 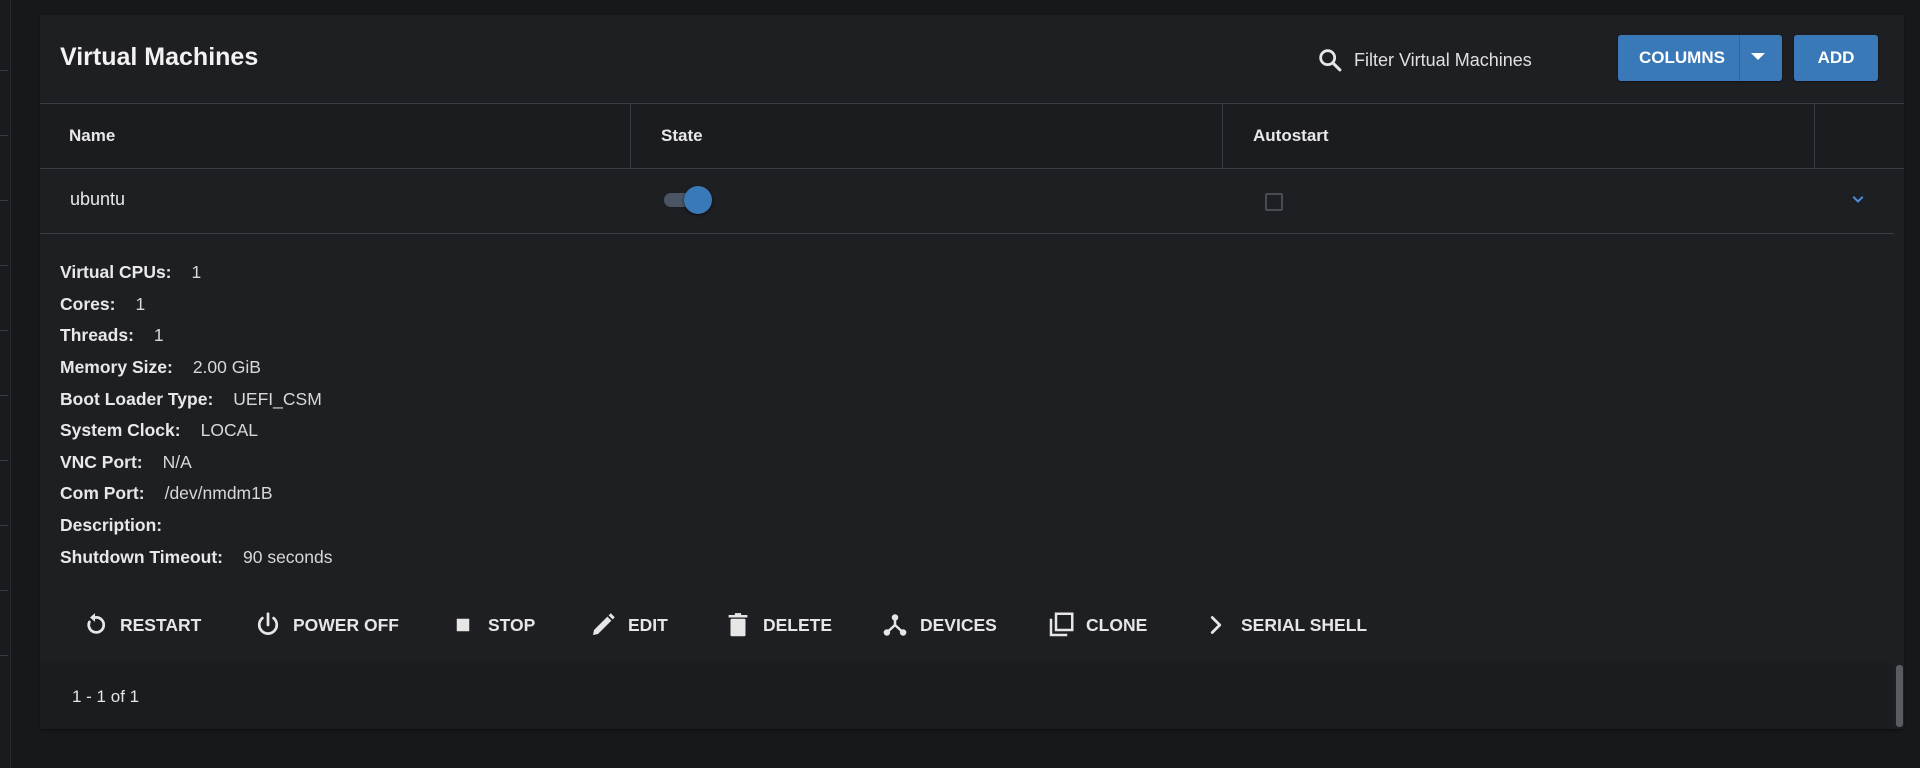 I want to click on action-label: POWER OFF, so click(x=346, y=624).